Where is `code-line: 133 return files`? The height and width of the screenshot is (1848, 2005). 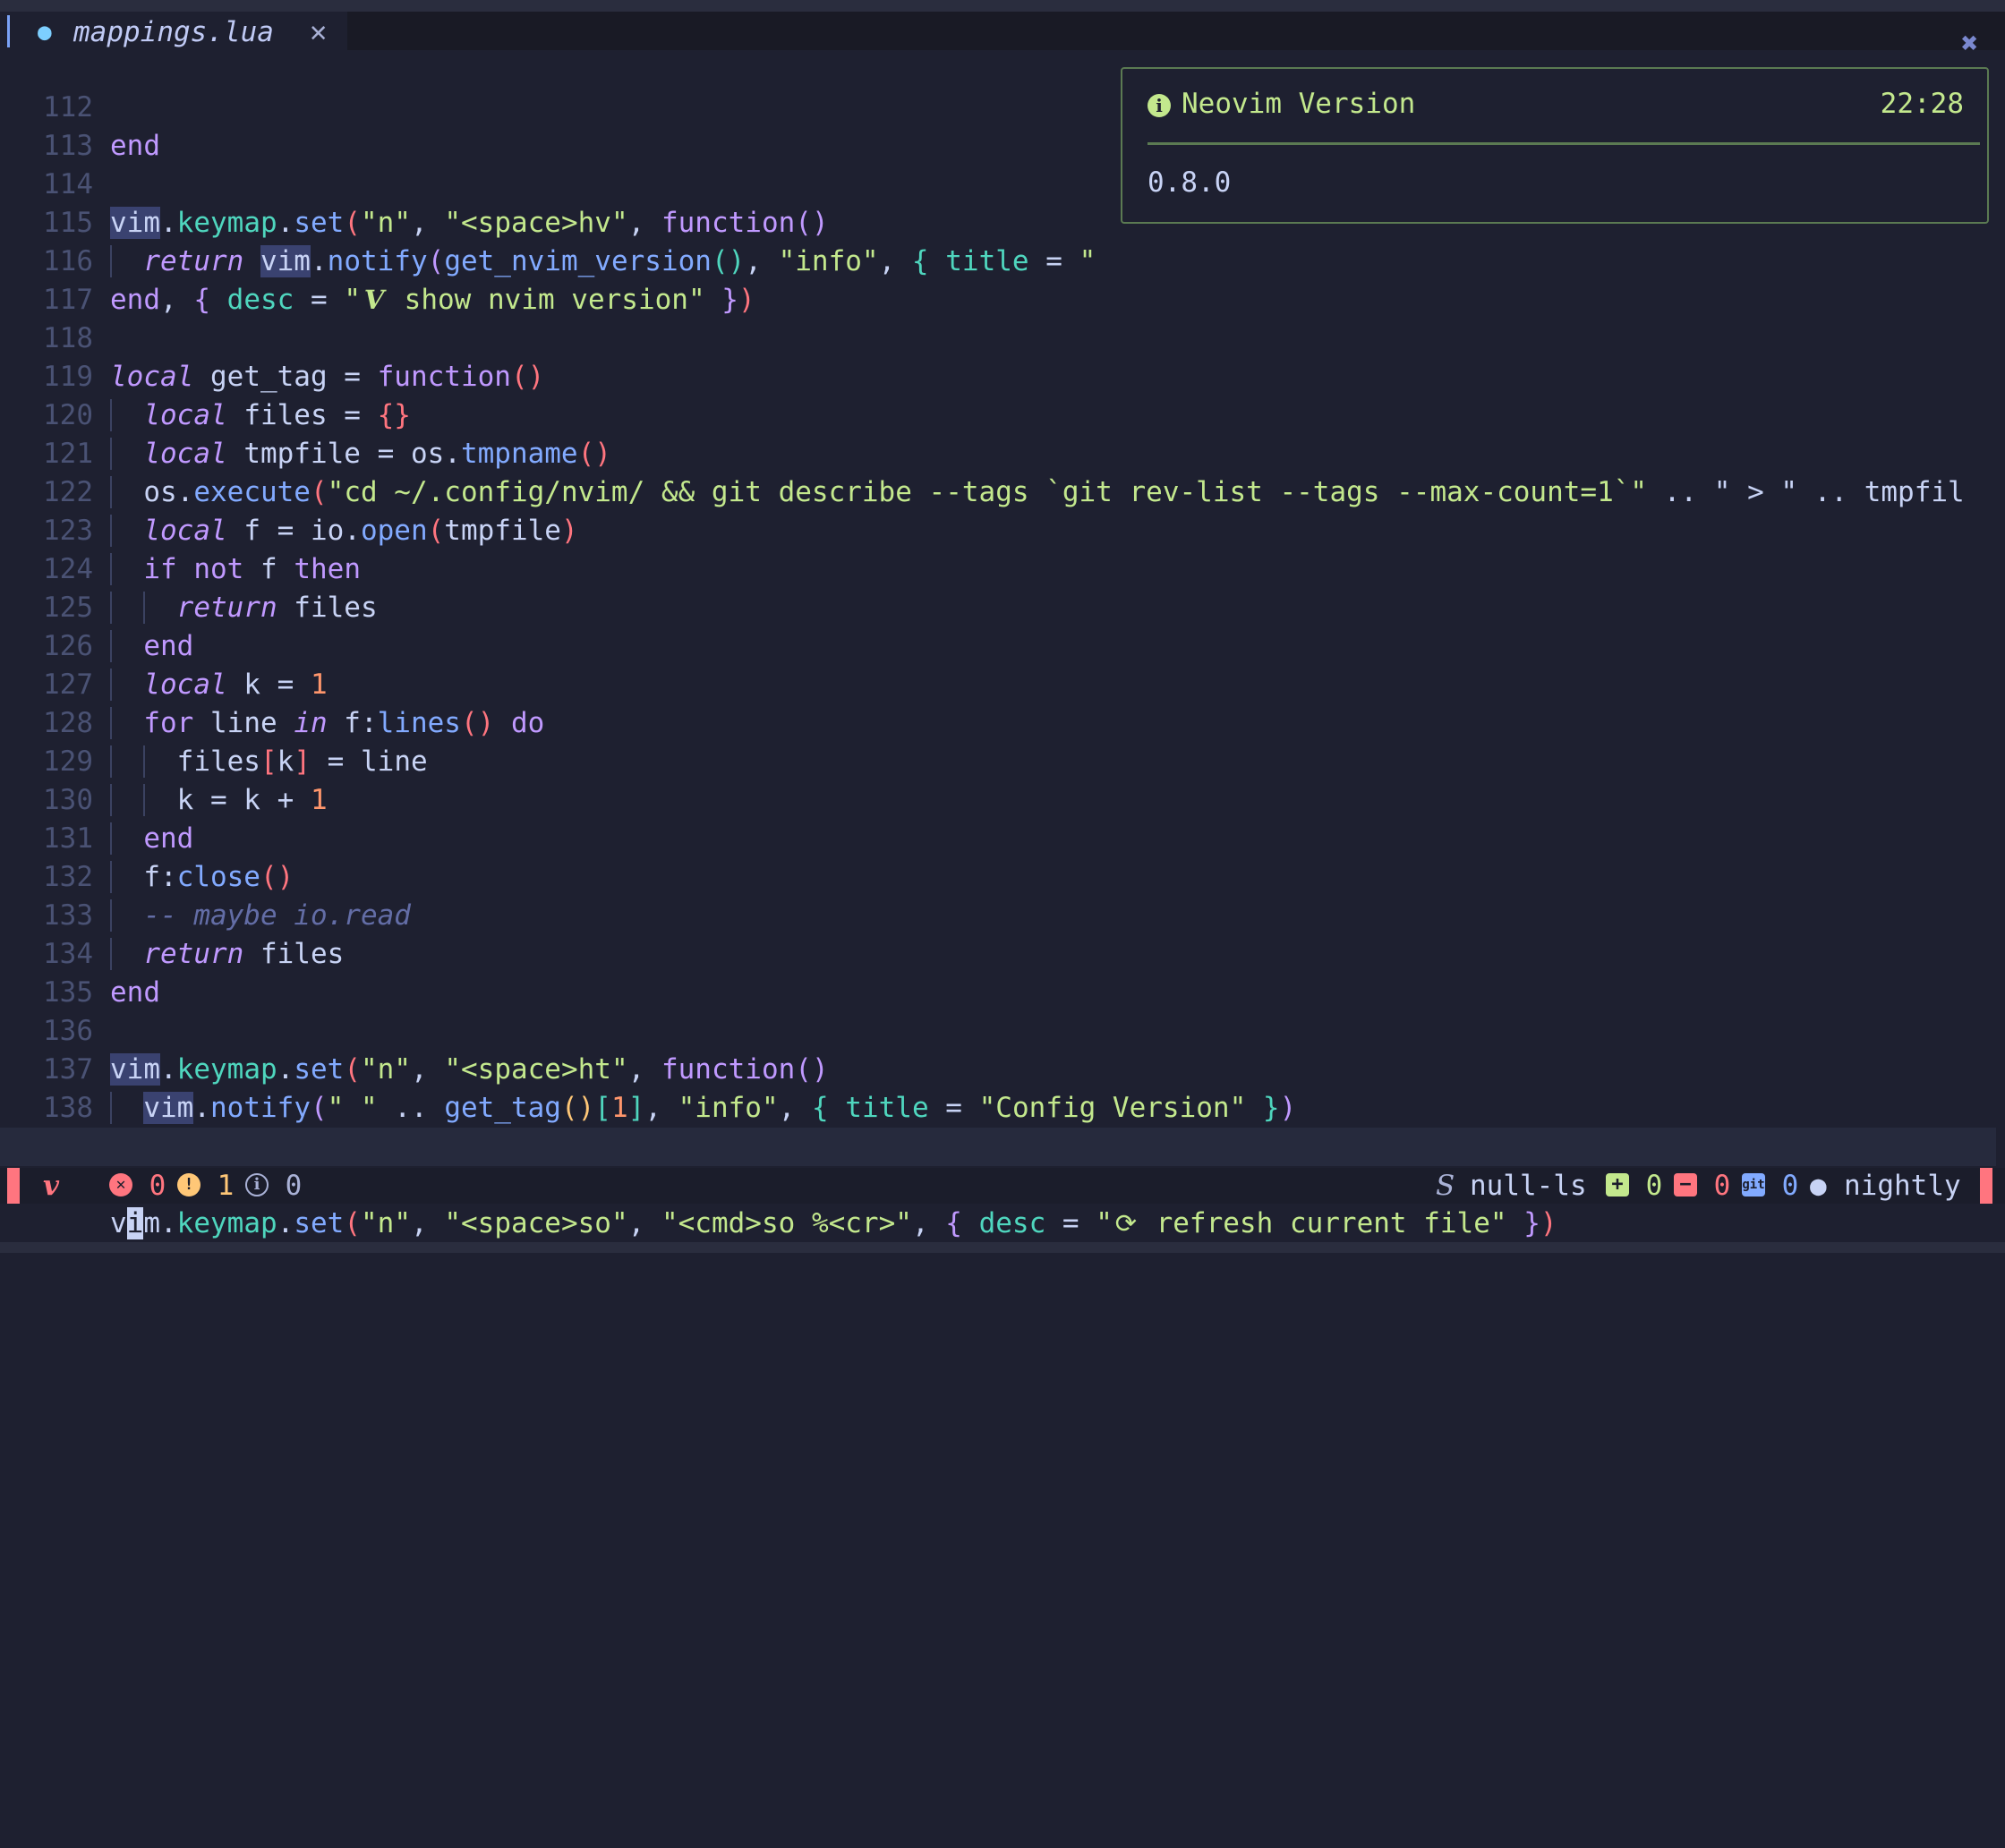
code-line: 133 return files is located at coordinates (998, 914).